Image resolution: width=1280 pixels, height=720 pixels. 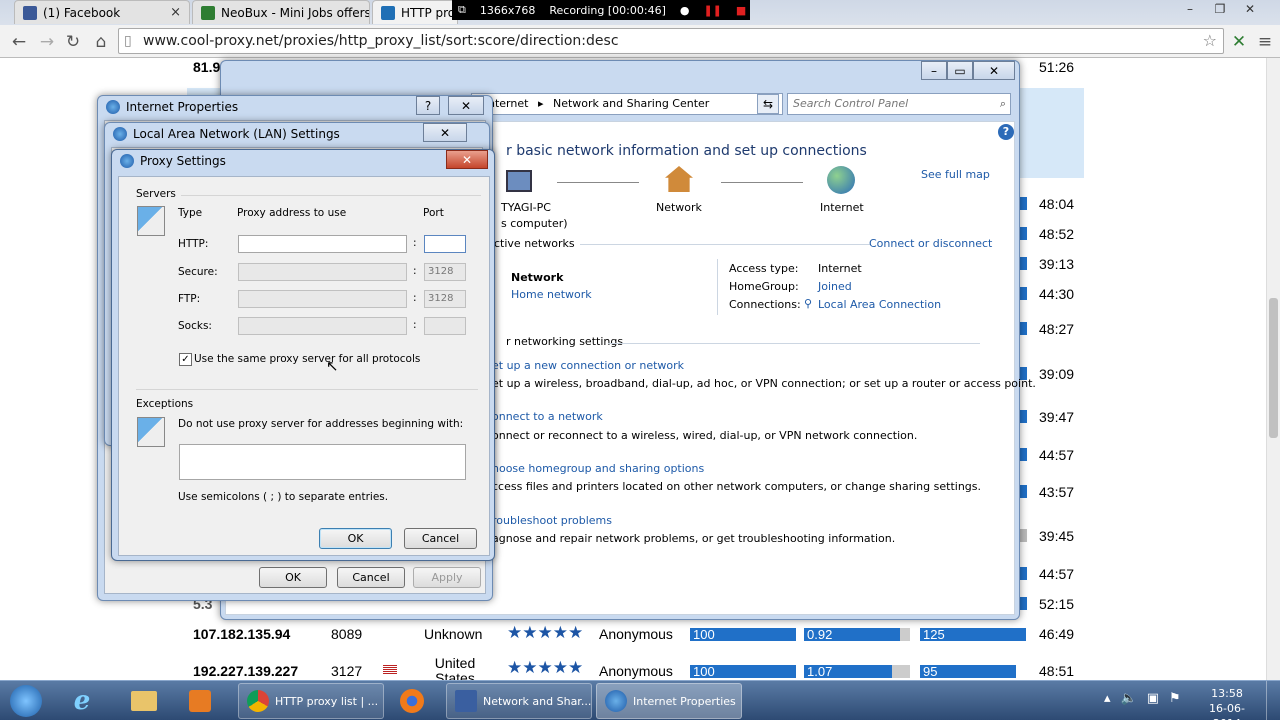 I want to click on homegroup-link: Joined, so click(x=835, y=286).